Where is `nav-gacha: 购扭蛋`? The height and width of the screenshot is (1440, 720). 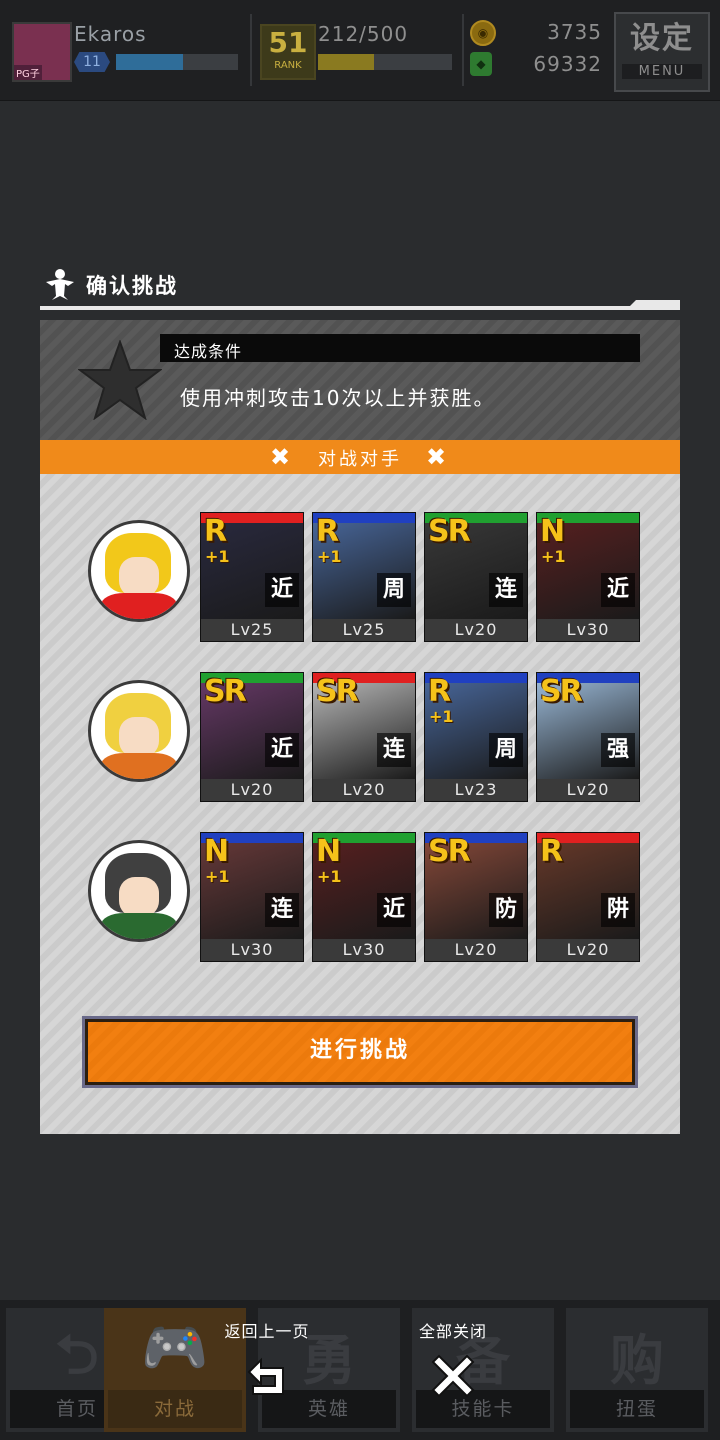 nav-gacha: 购扭蛋 is located at coordinates (637, 1370).